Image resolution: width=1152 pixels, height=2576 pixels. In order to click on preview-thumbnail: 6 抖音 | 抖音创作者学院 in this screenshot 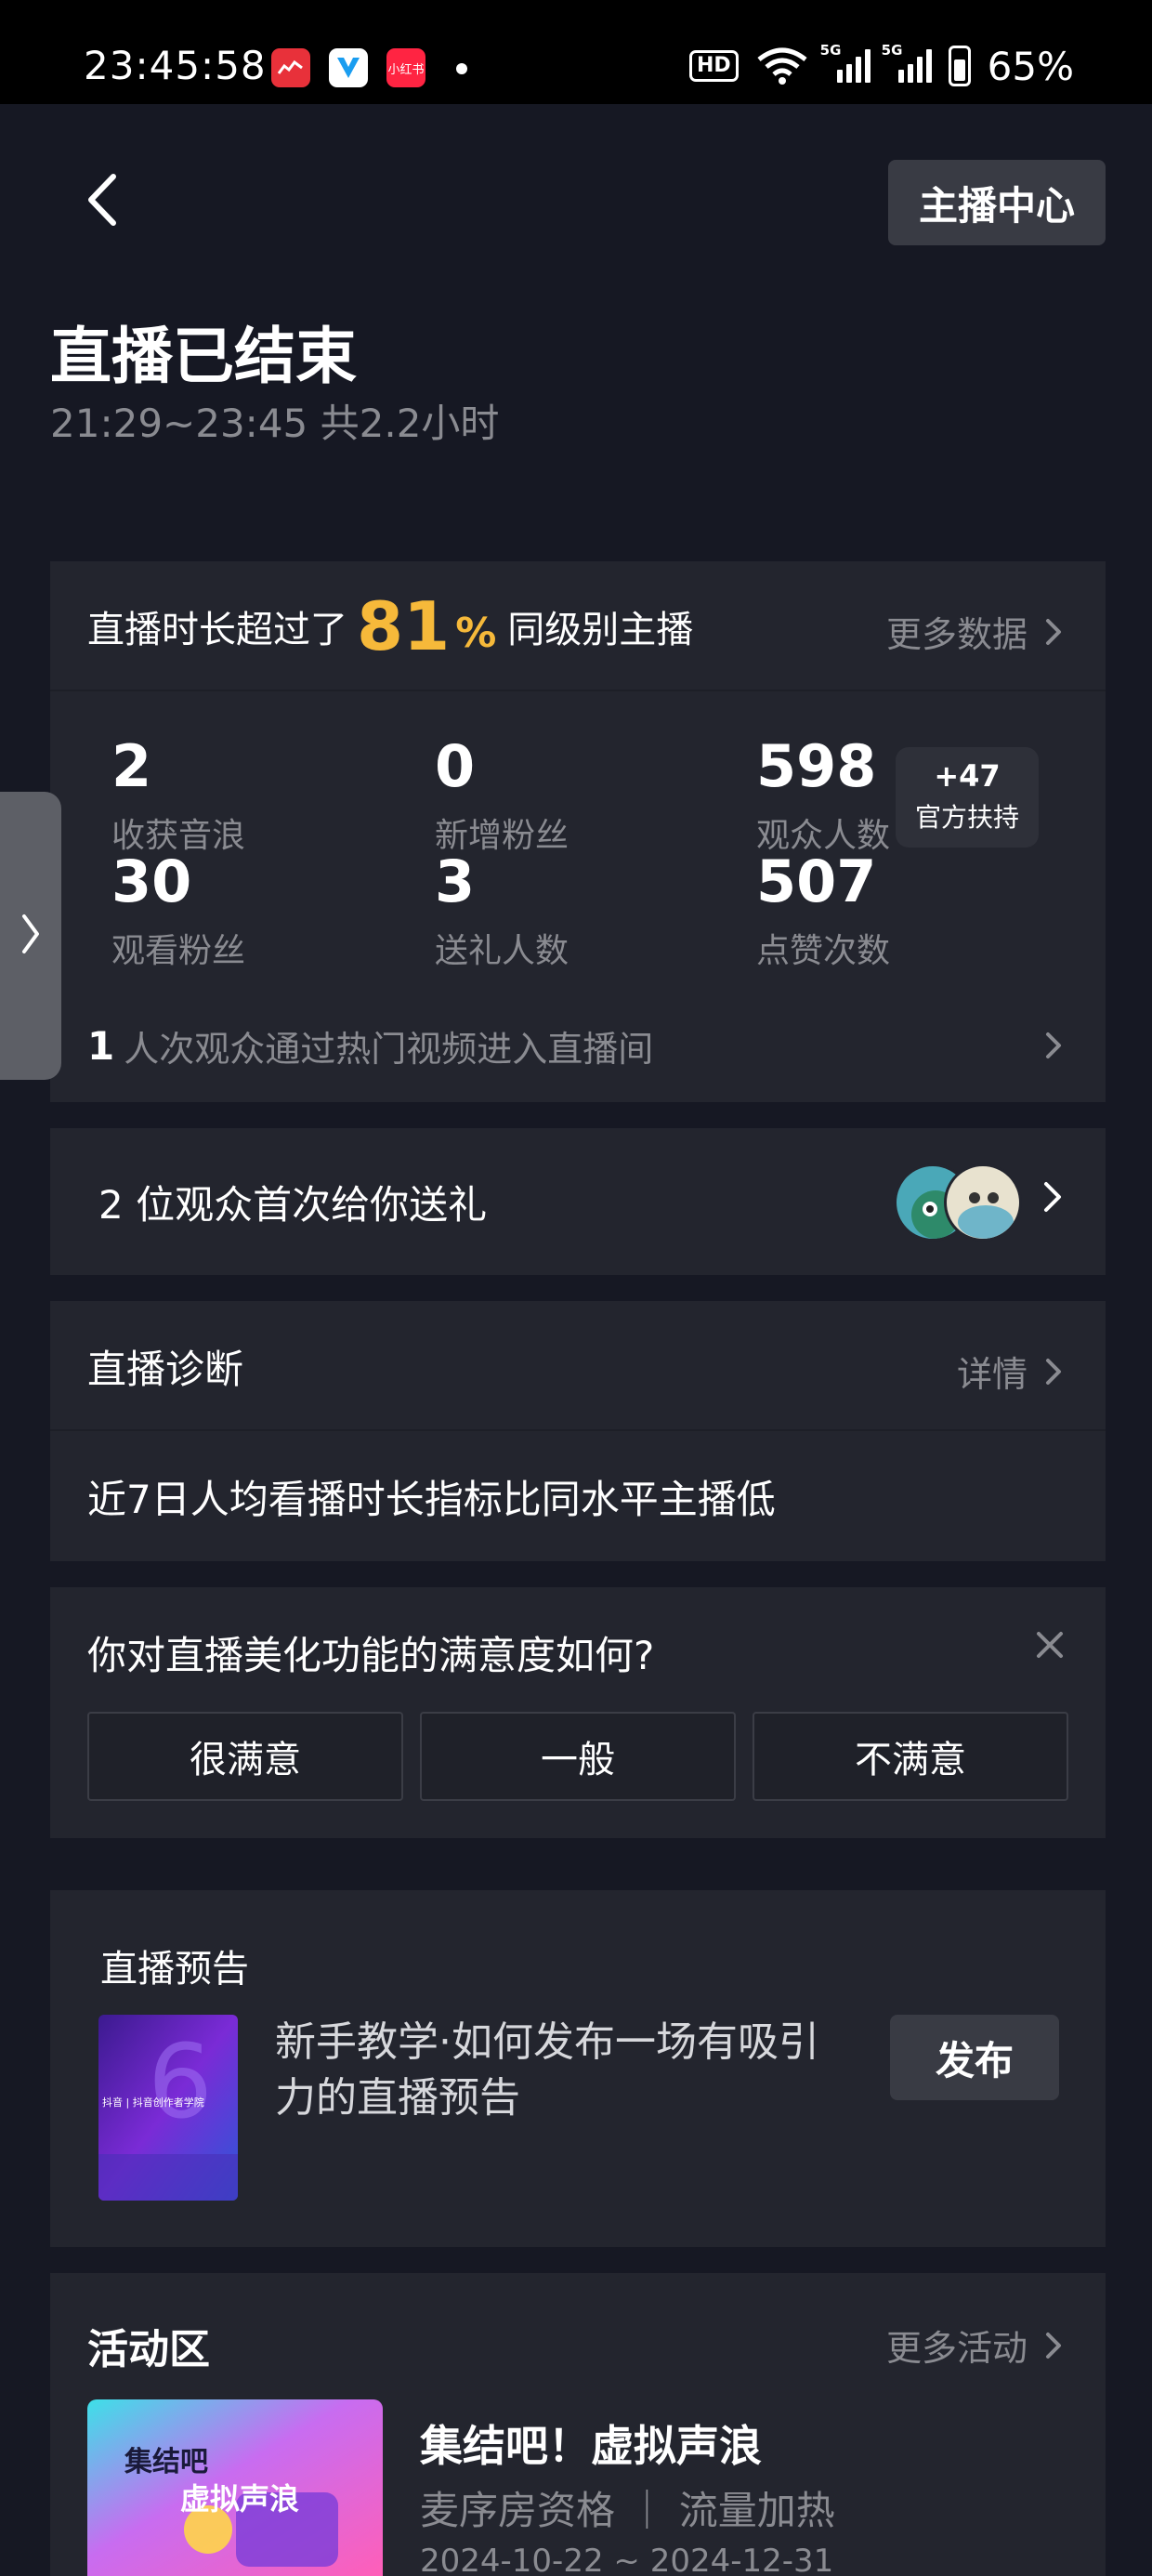, I will do `click(168, 2108)`.